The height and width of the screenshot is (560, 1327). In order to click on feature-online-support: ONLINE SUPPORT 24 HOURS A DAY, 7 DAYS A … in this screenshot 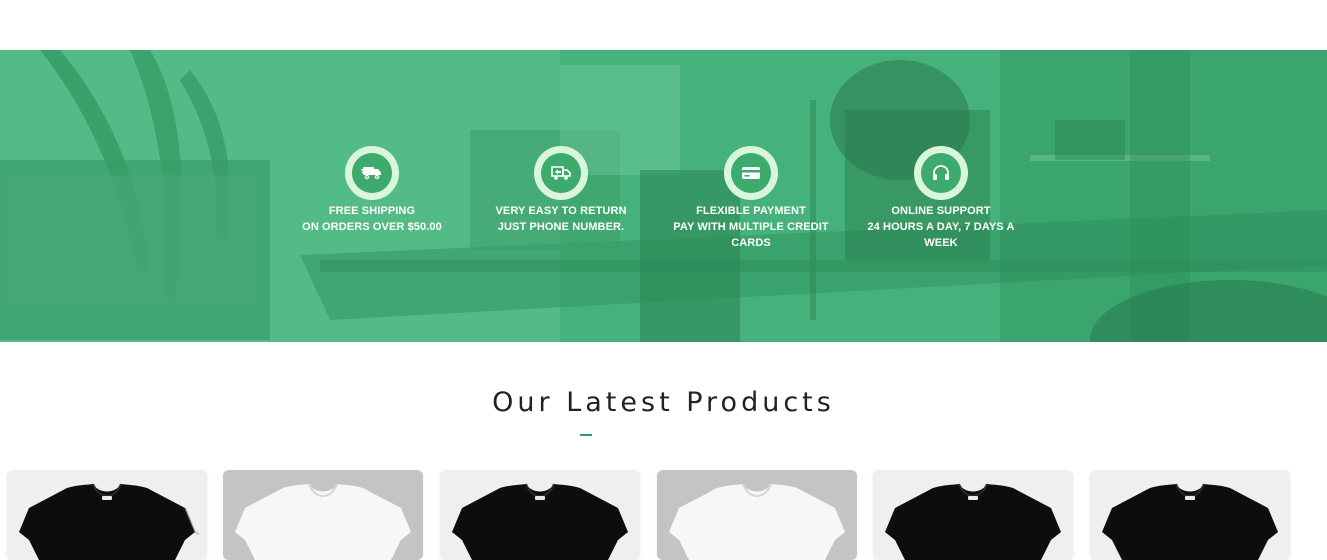, I will do `click(941, 198)`.